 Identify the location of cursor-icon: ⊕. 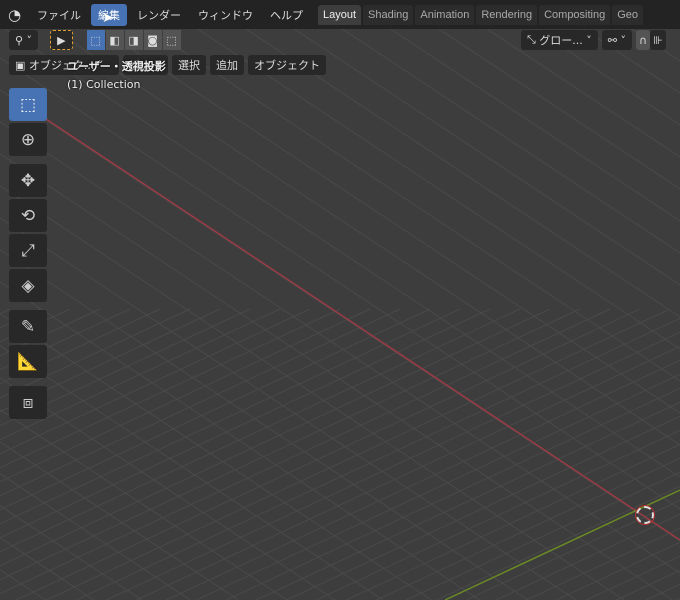
(28, 139).